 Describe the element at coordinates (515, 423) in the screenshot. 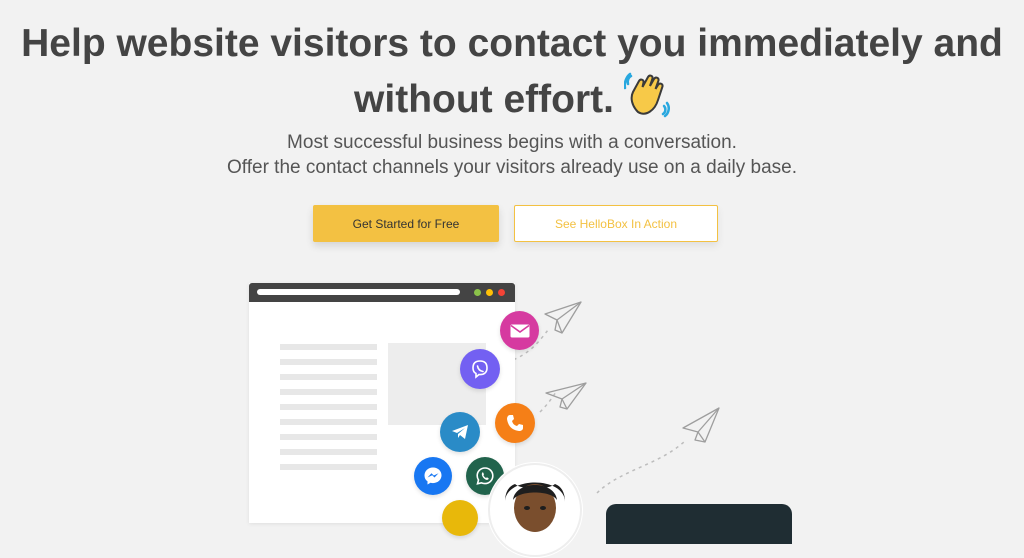

I see `phone-channel-icon` at that location.